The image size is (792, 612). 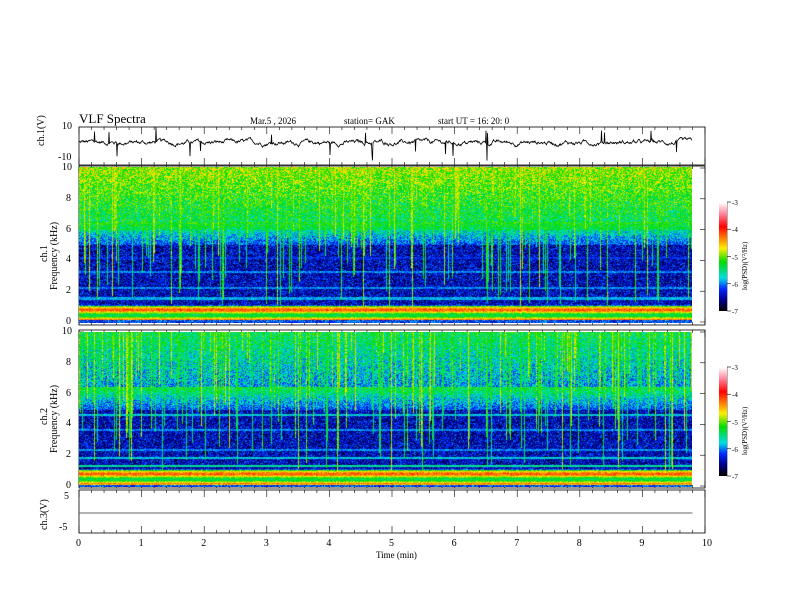 What do you see at coordinates (391, 543) in the screenshot?
I see `x-tick-label: 5` at bounding box center [391, 543].